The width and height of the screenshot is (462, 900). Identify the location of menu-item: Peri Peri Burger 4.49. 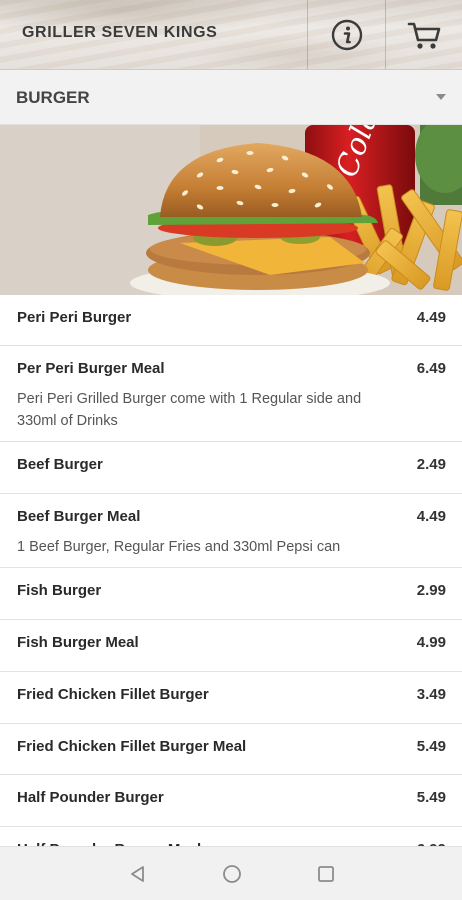
(231, 320).